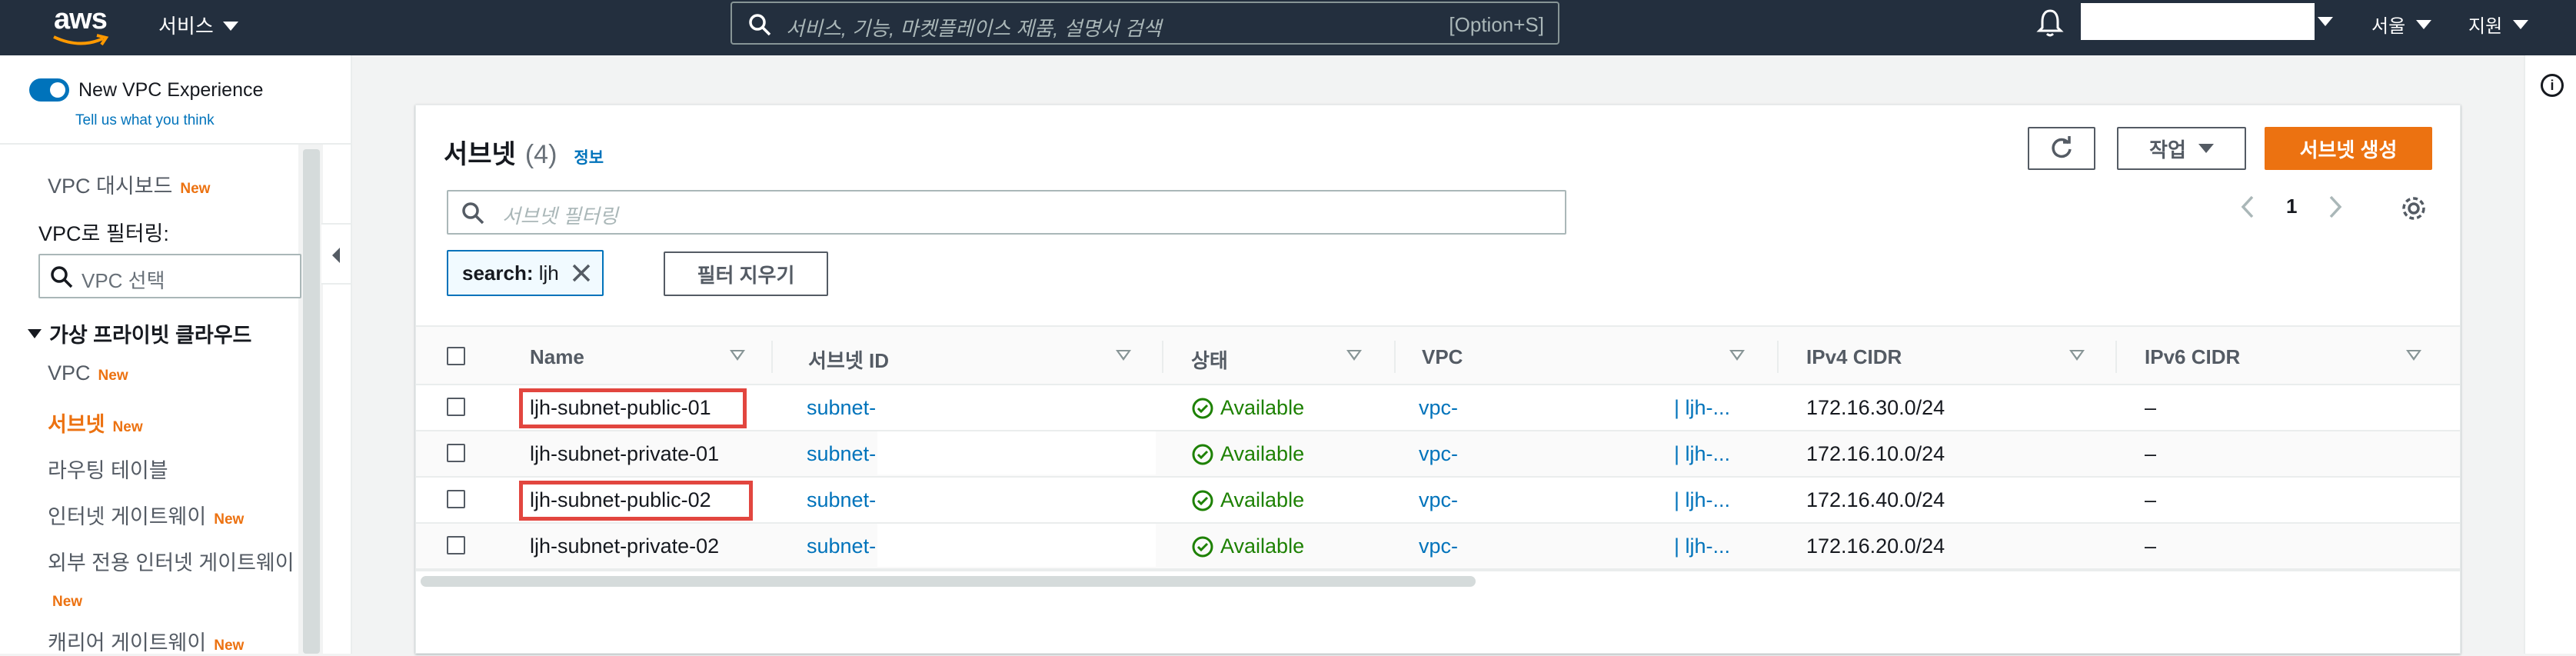  I want to click on column-header-ipv4-cidr: IPv4 CIDR, so click(1854, 357).